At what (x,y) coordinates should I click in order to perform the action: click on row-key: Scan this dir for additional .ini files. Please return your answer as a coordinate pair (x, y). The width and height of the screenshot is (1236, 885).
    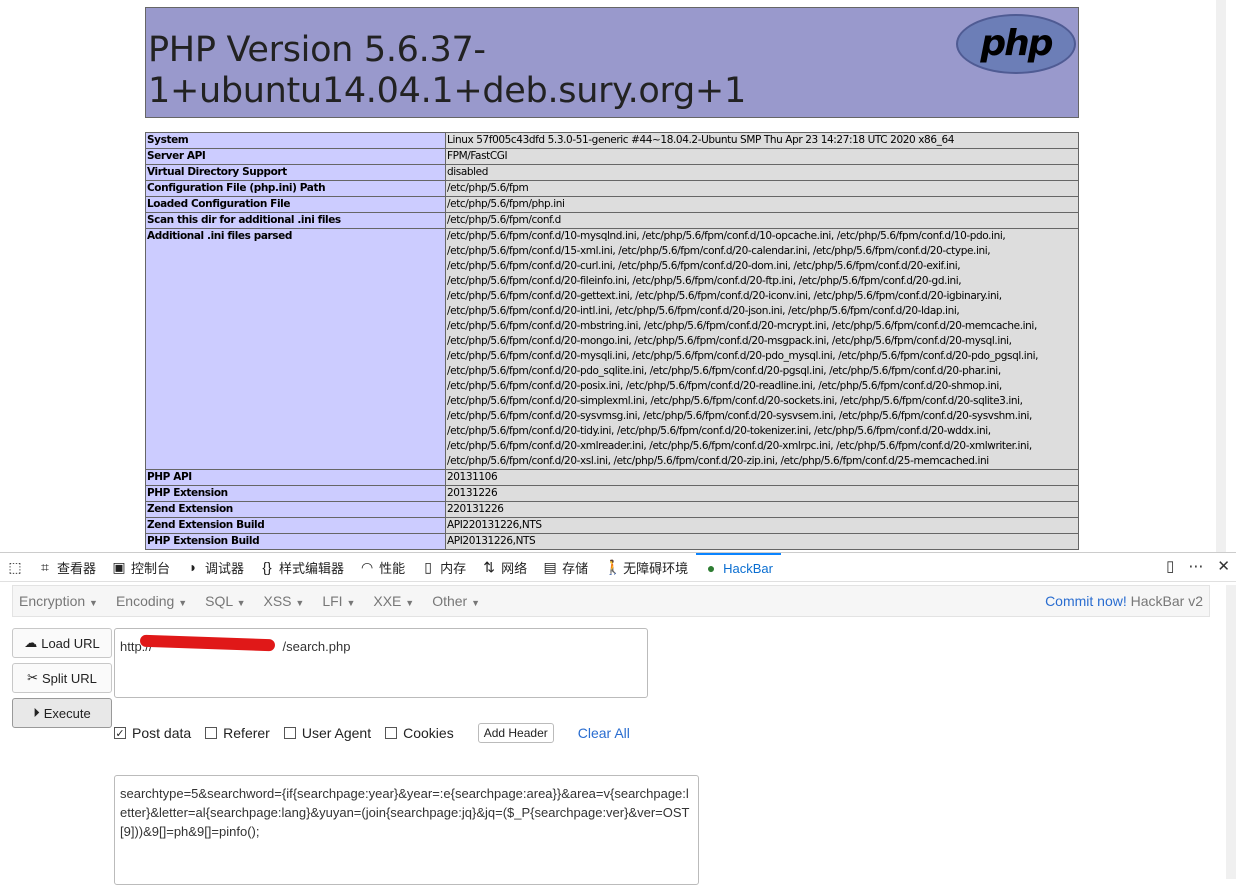
    Looking at the image, I should click on (295, 220).